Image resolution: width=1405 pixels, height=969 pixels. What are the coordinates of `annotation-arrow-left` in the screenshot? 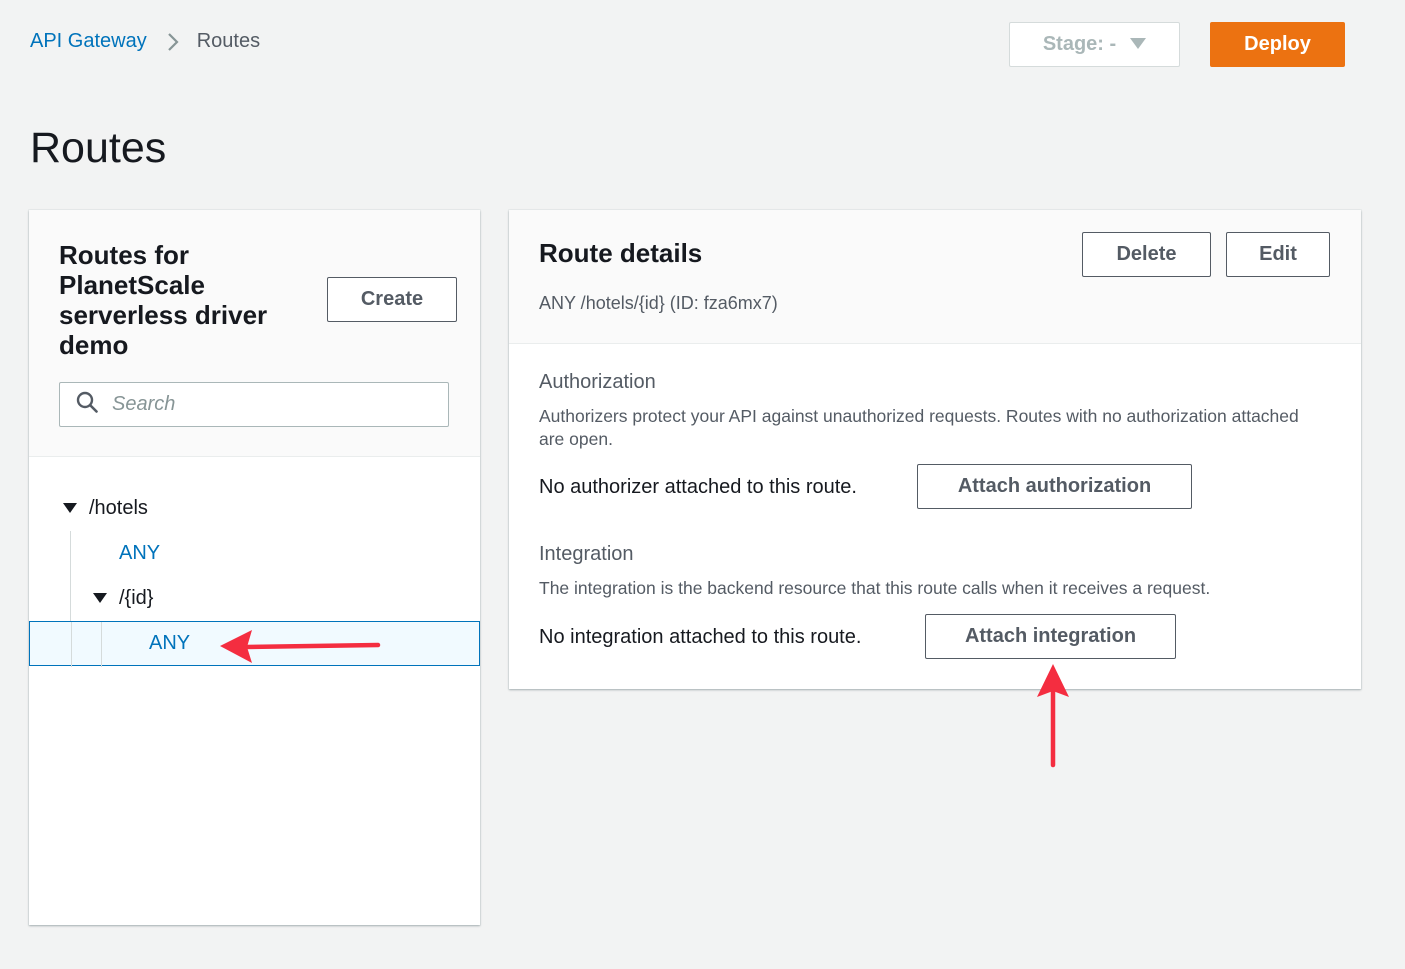 It's located at (300, 646).